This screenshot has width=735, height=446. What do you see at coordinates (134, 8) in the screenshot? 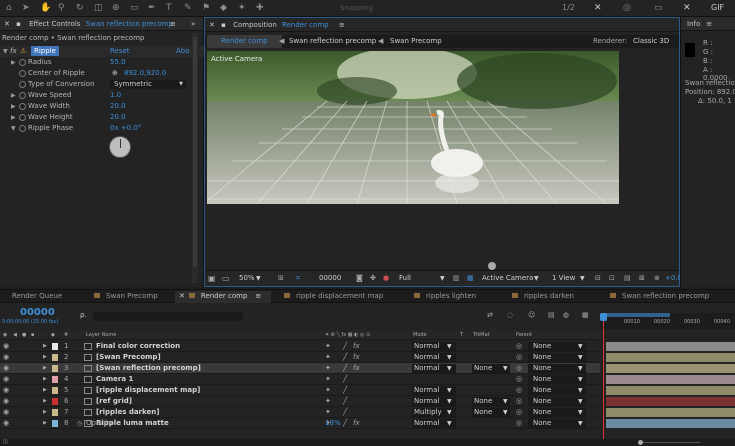
I see `rect-mask-icon: ▭` at bounding box center [134, 8].